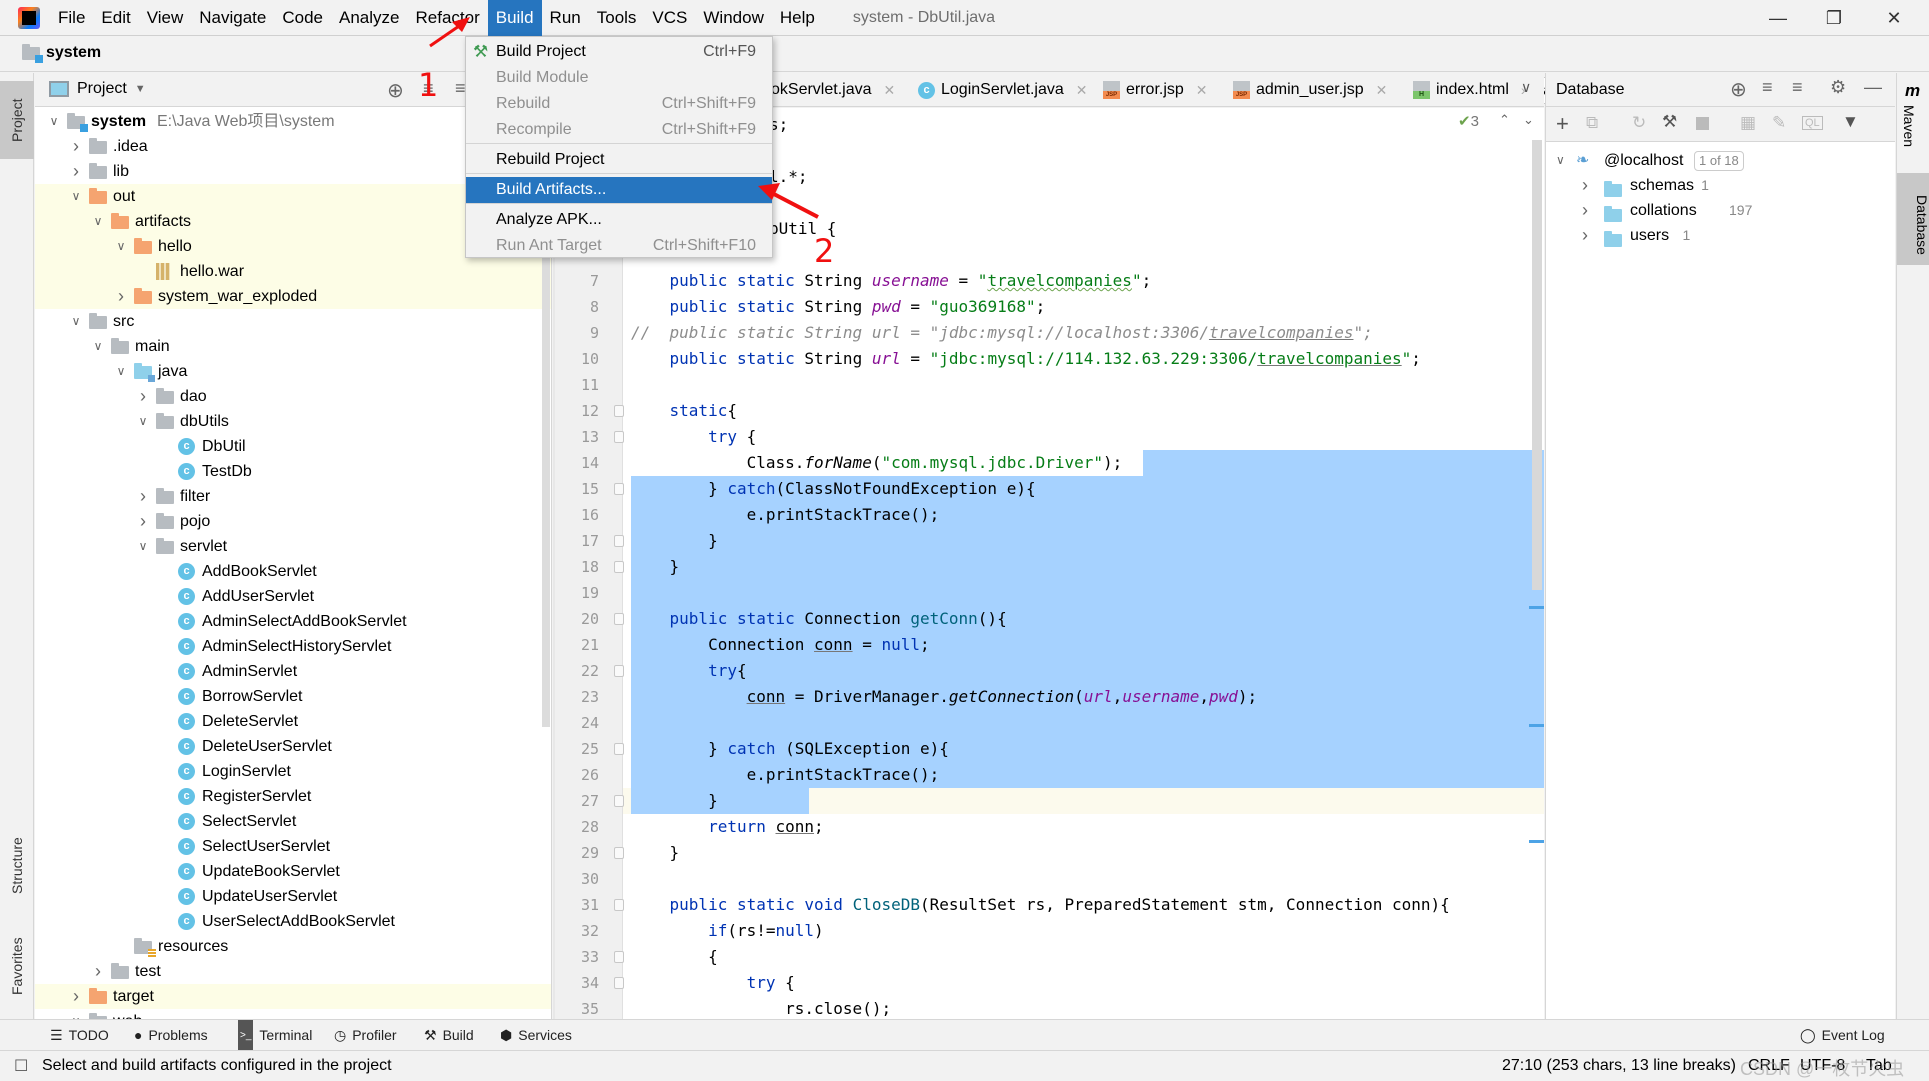 The height and width of the screenshot is (1081, 1929). I want to click on code-line: 11, so click(1048, 385).